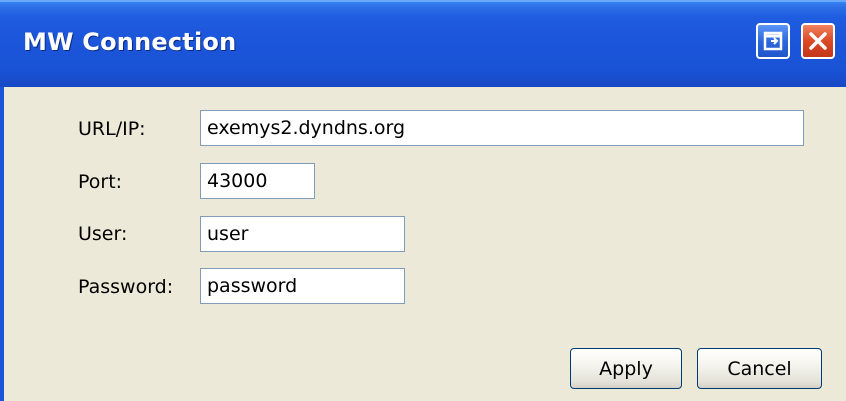 This screenshot has height=401, width=846. Describe the element at coordinates (112, 129) in the screenshot. I see `url-label: URL/IP:` at that location.